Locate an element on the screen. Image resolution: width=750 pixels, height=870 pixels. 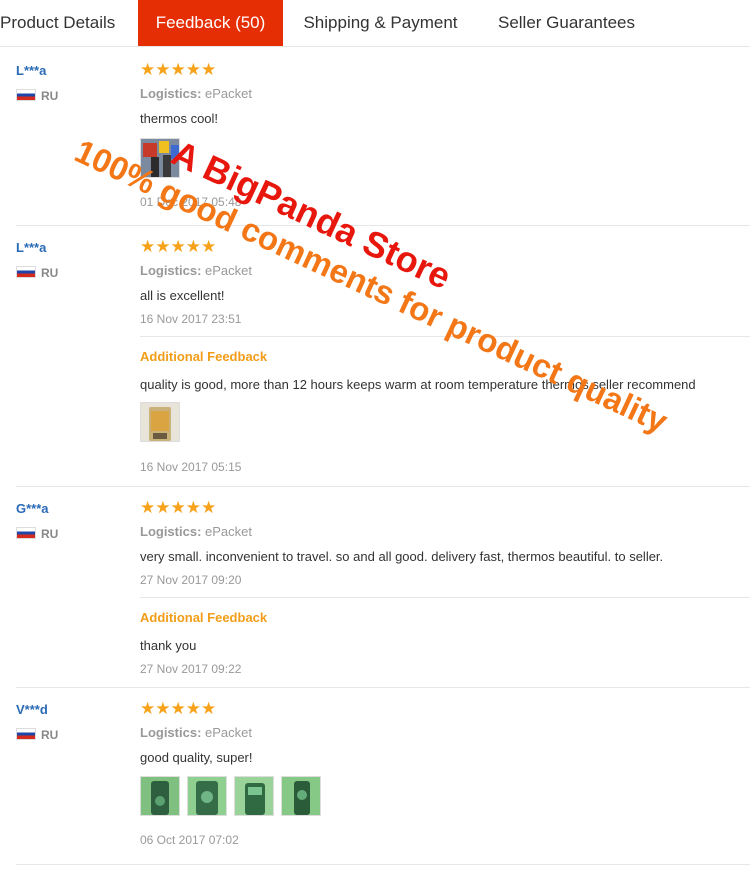
feedback-text: thermos cool! is located at coordinates (179, 118).